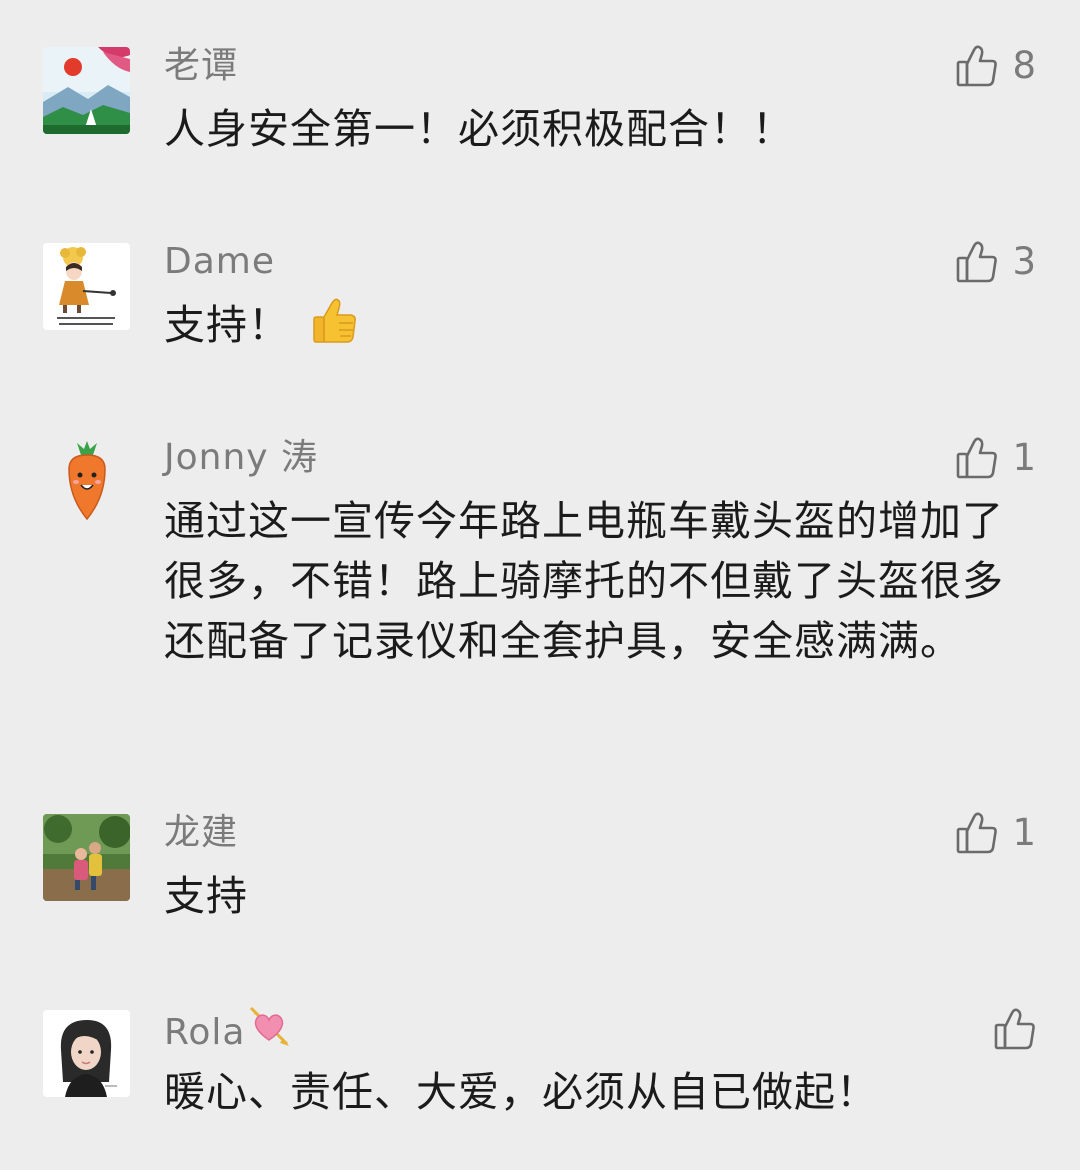 The image size is (1080, 1170). I want to click on heart-arrow-emoji, so click(270, 1034).